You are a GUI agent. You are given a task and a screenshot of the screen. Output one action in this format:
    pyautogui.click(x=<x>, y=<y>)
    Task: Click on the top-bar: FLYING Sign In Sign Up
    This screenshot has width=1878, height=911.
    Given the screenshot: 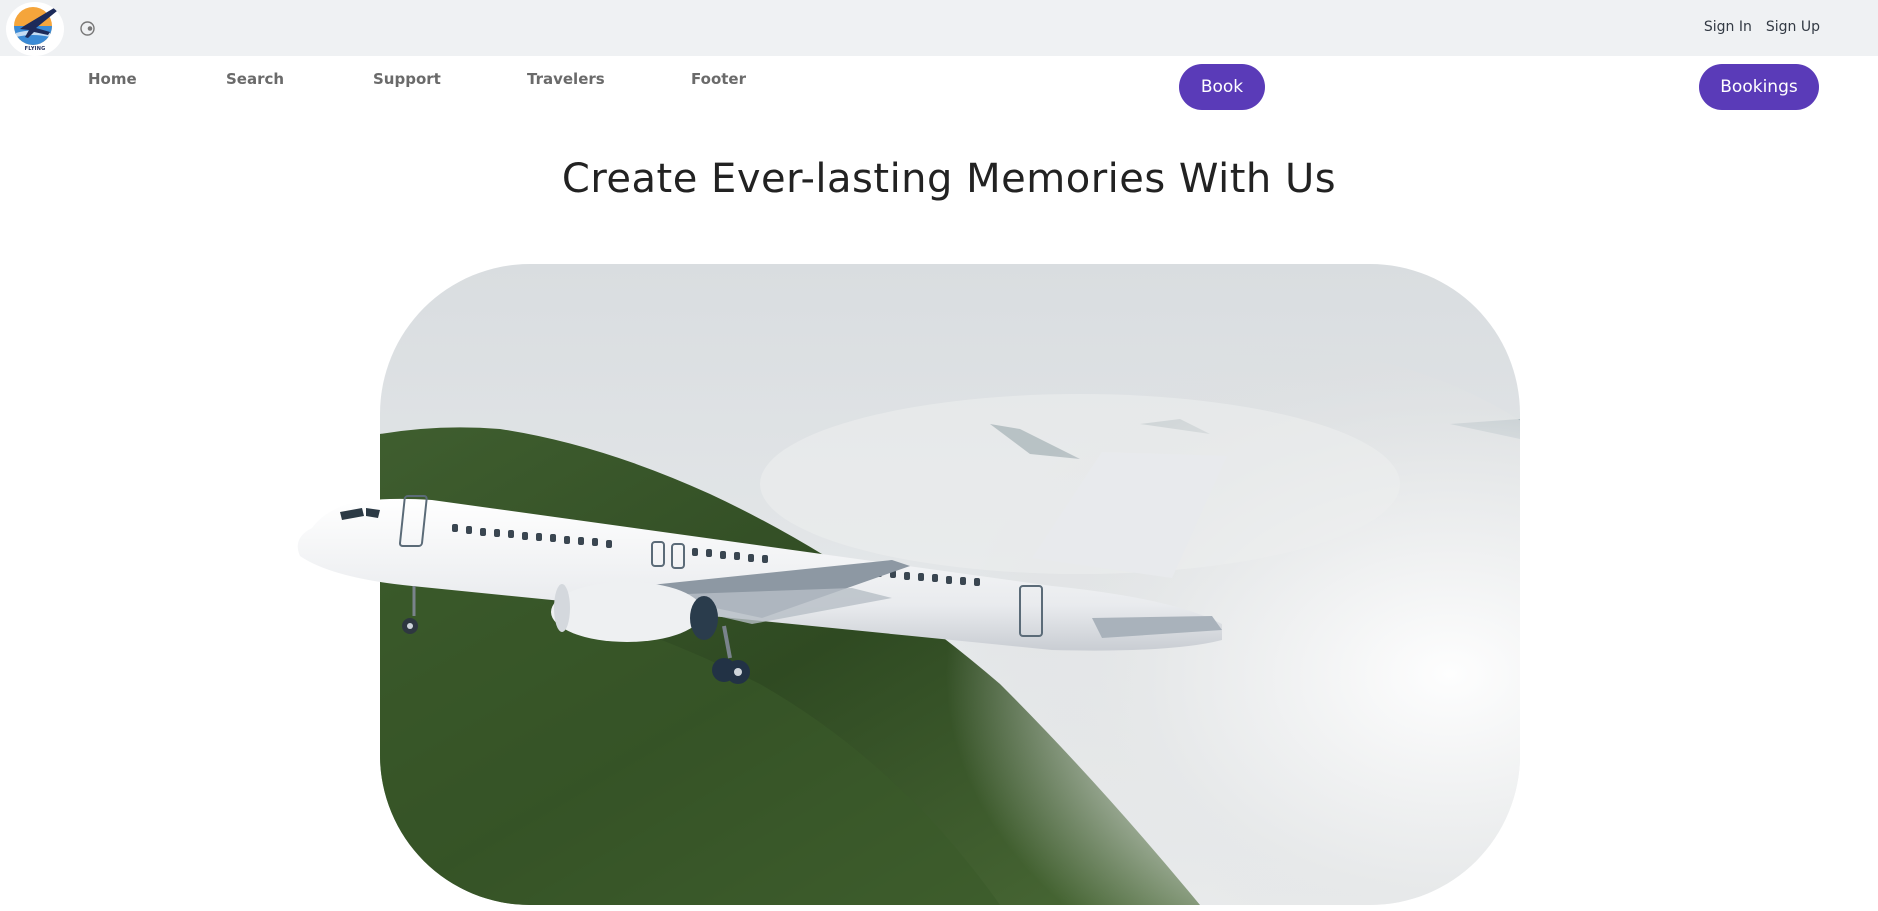 What is the action you would take?
    pyautogui.click(x=939, y=28)
    